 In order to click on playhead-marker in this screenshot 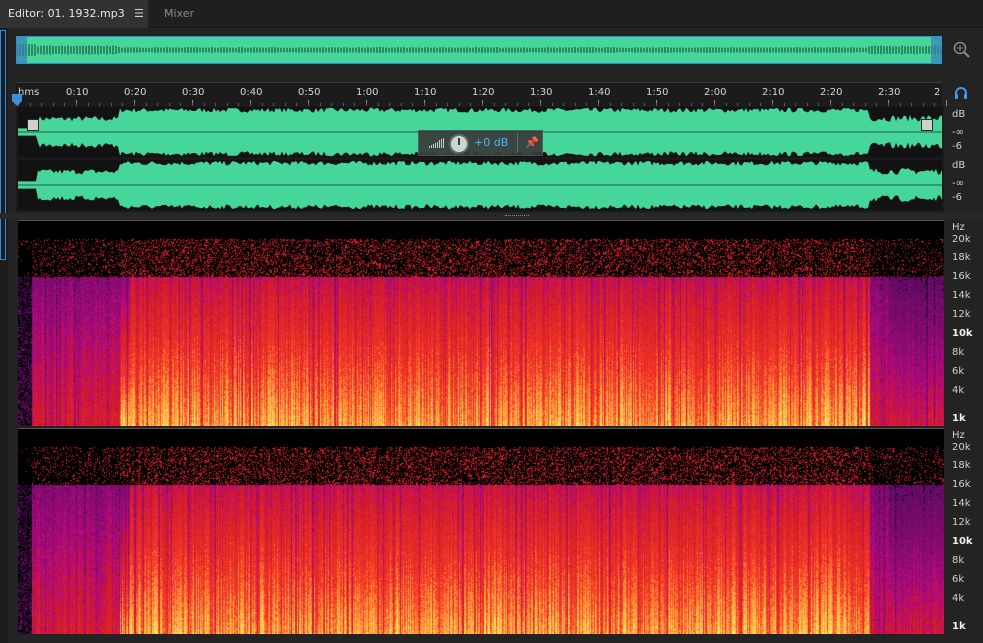, I will do `click(17, 100)`.